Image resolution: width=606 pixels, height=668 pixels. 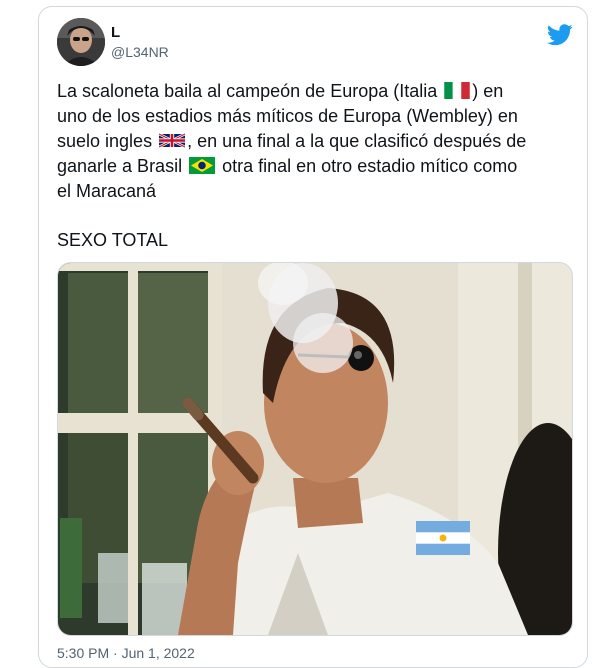 What do you see at coordinates (457, 90) in the screenshot?
I see `italy-flag-icon` at bounding box center [457, 90].